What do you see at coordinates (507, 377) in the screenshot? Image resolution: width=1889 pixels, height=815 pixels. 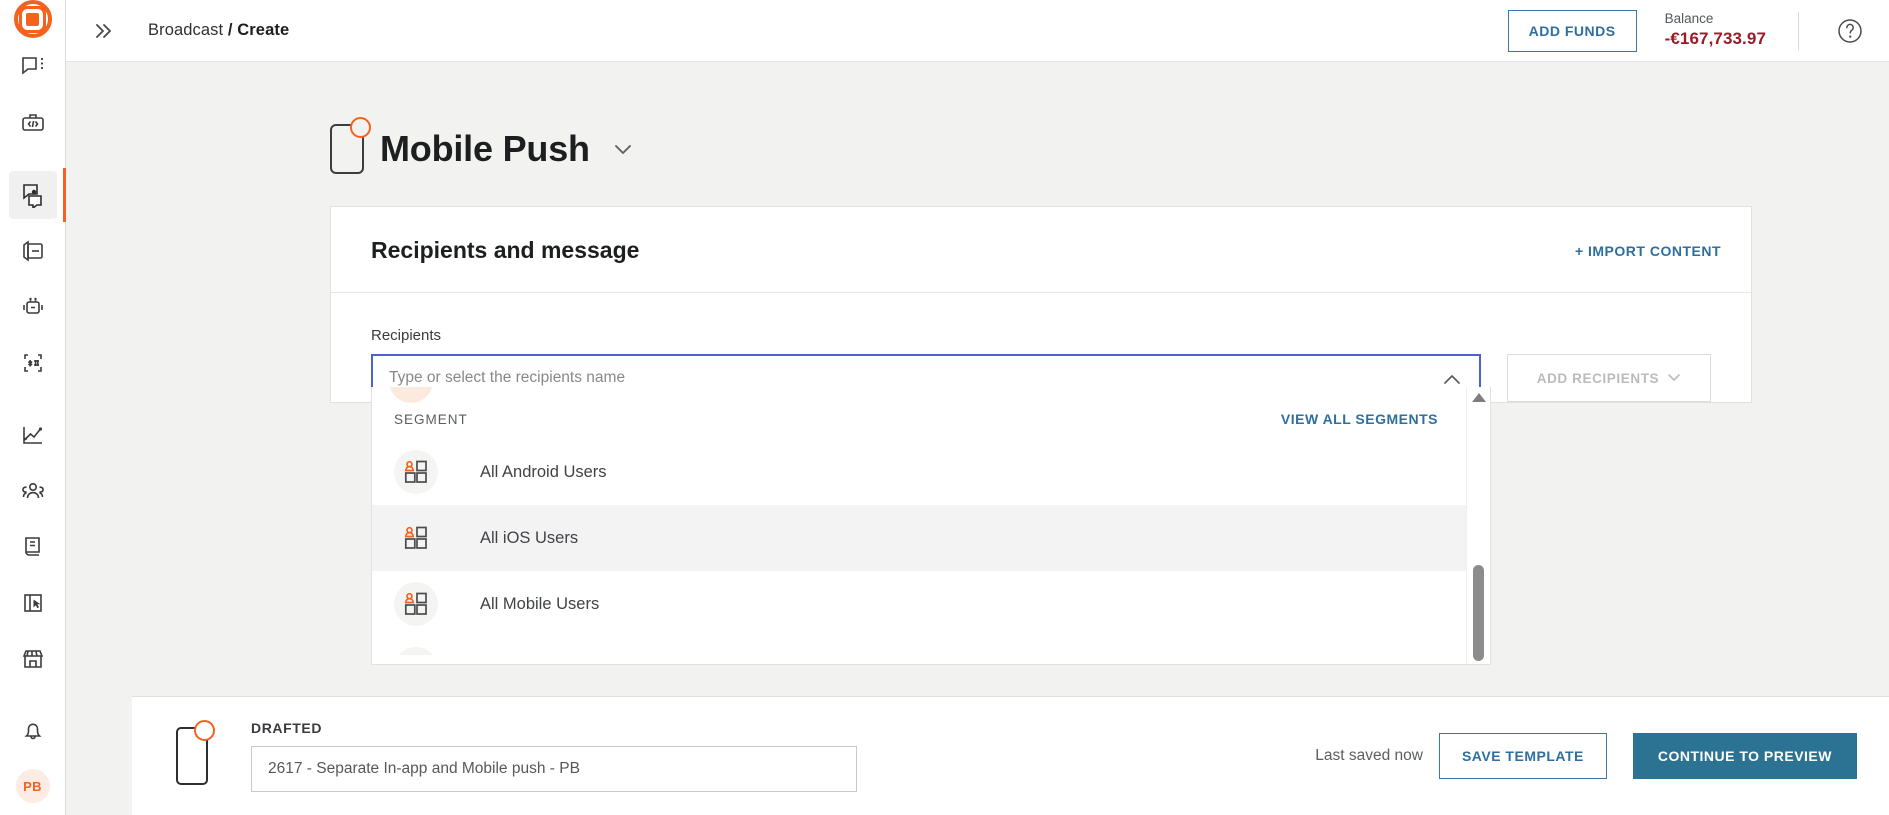 I see `recipients-placeholder: Type or select the recipients name` at bounding box center [507, 377].